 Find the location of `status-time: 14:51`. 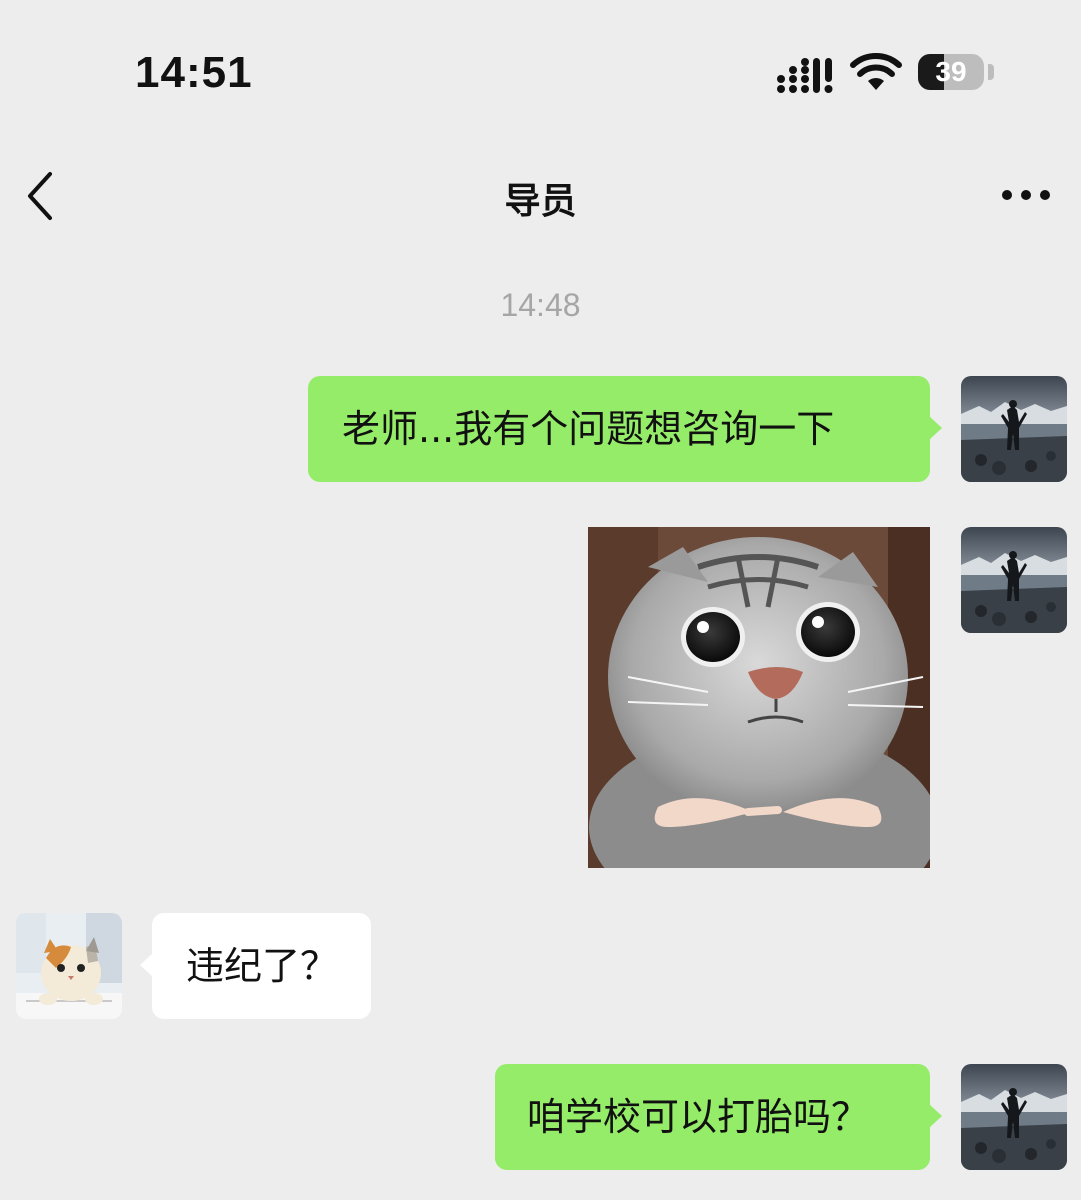

status-time: 14:51 is located at coordinates (194, 72).